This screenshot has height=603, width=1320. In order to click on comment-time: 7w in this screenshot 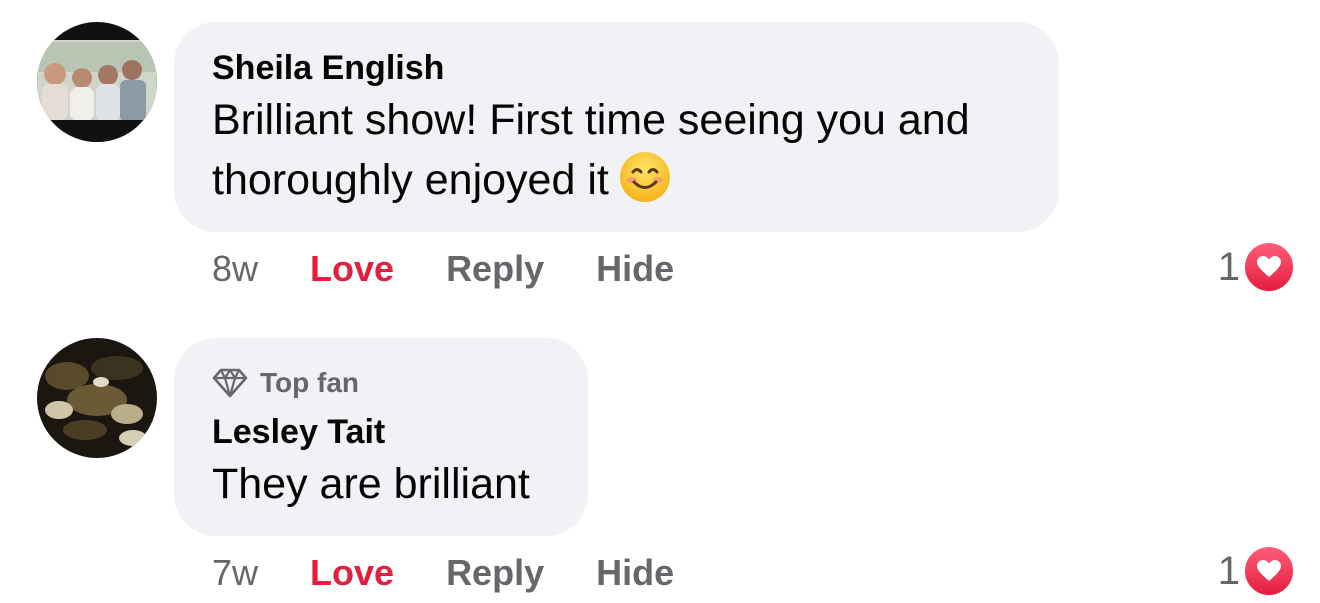, I will do `click(235, 573)`.